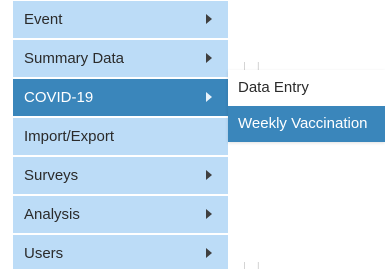 Image resolution: width=385 pixels, height=269 pixels. Describe the element at coordinates (69, 136) in the screenshot. I see `menu-item-label: Import/Export` at that location.